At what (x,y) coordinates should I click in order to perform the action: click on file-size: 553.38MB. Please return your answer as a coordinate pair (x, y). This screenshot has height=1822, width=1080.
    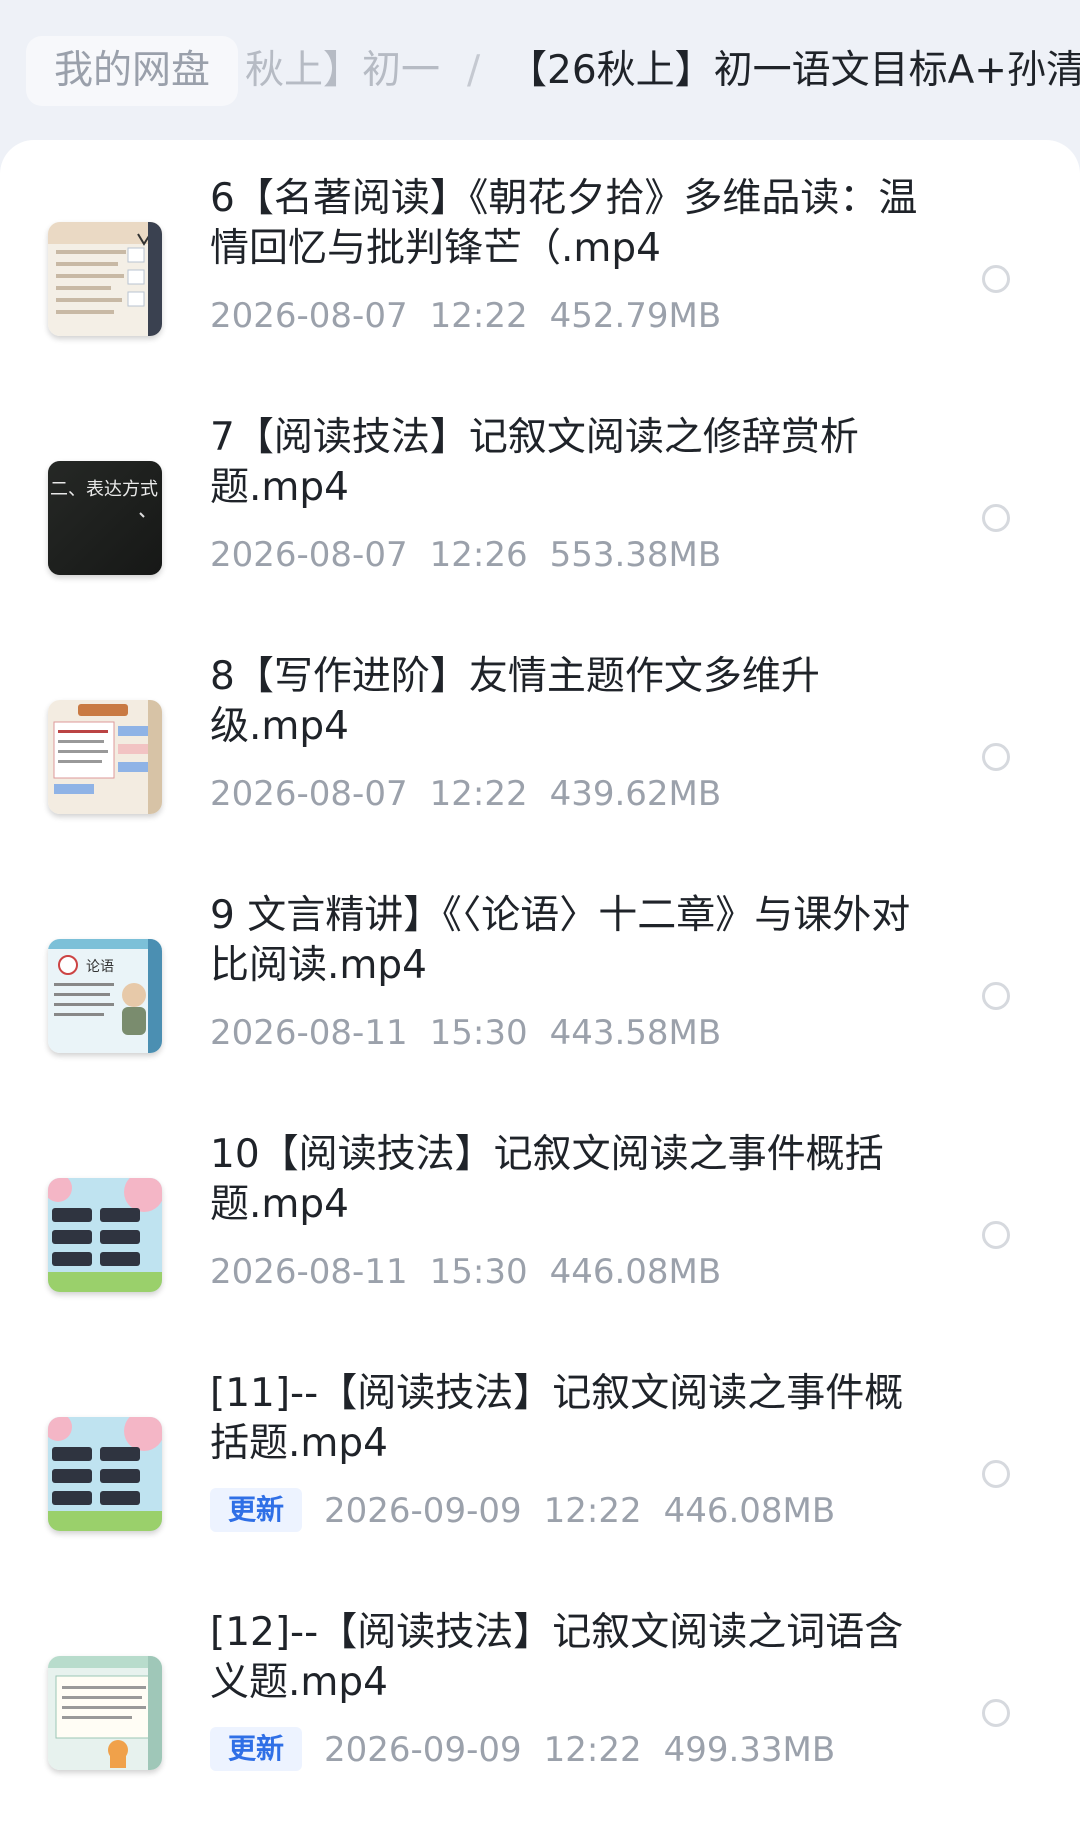
    Looking at the image, I should click on (635, 555).